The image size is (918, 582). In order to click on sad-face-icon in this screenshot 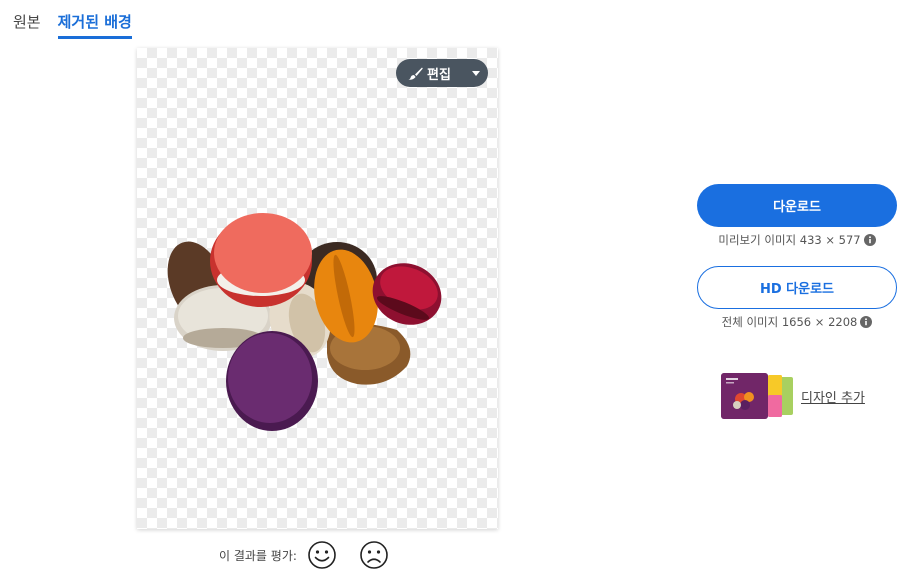, I will do `click(374, 555)`.